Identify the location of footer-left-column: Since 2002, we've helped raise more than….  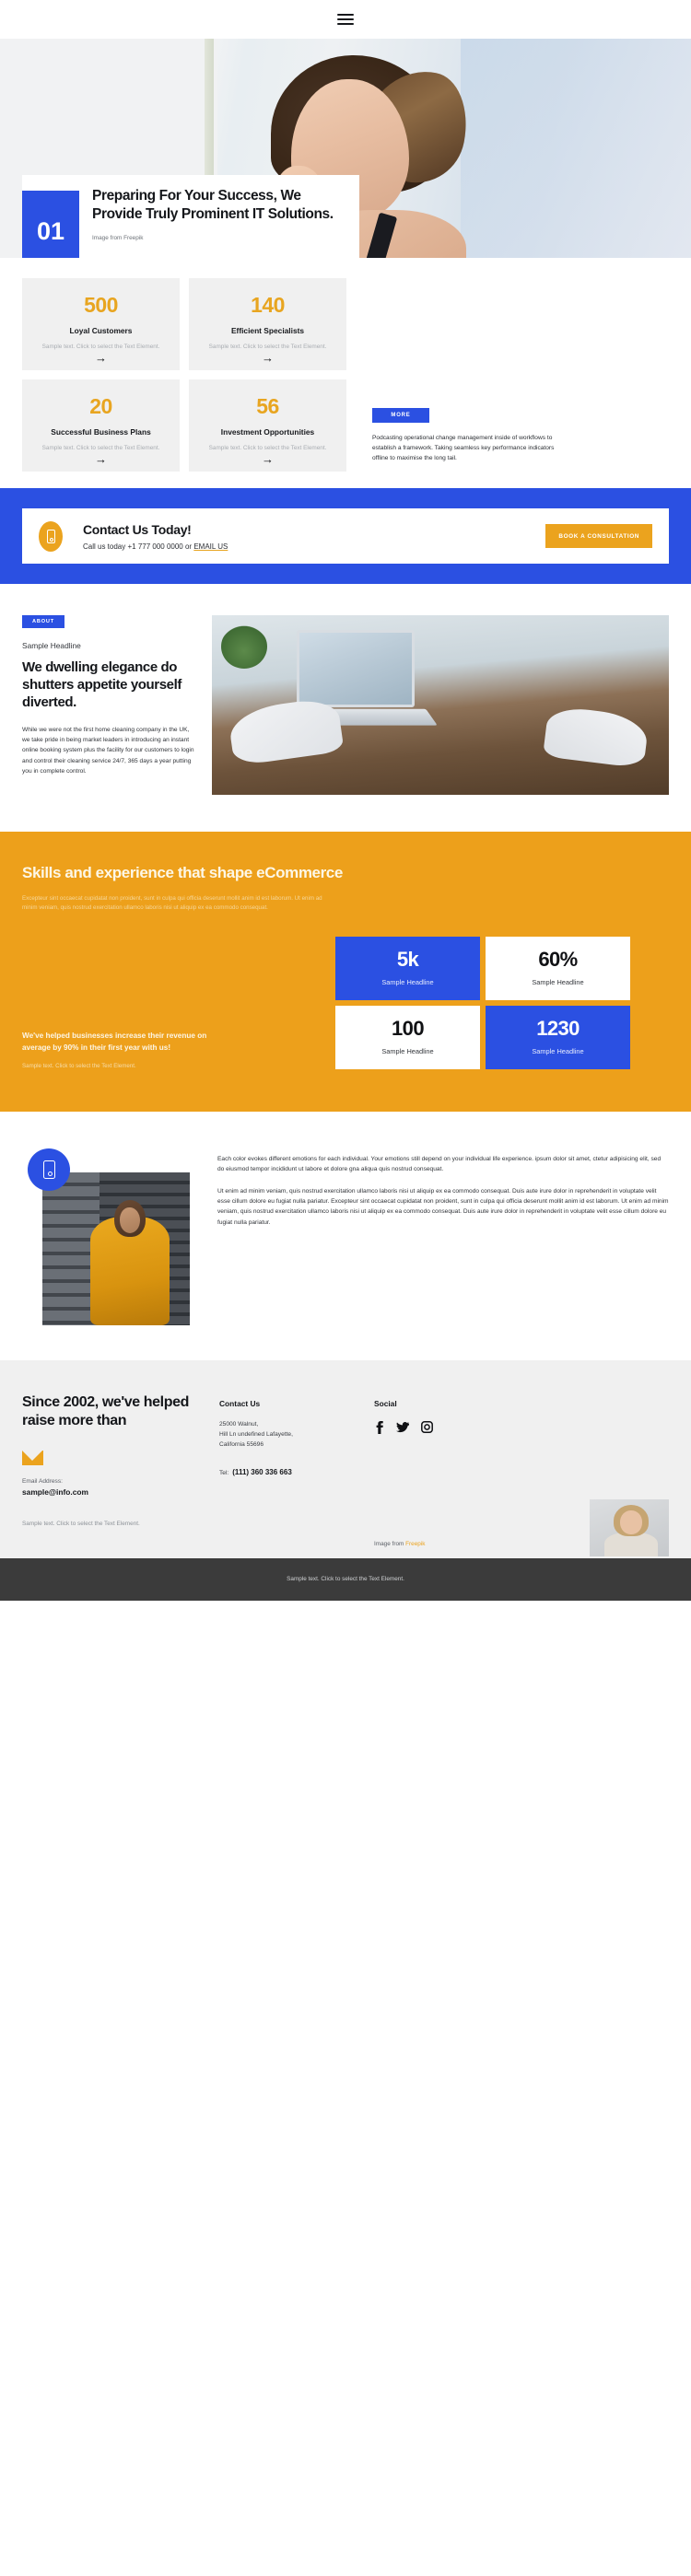
(112, 1460).